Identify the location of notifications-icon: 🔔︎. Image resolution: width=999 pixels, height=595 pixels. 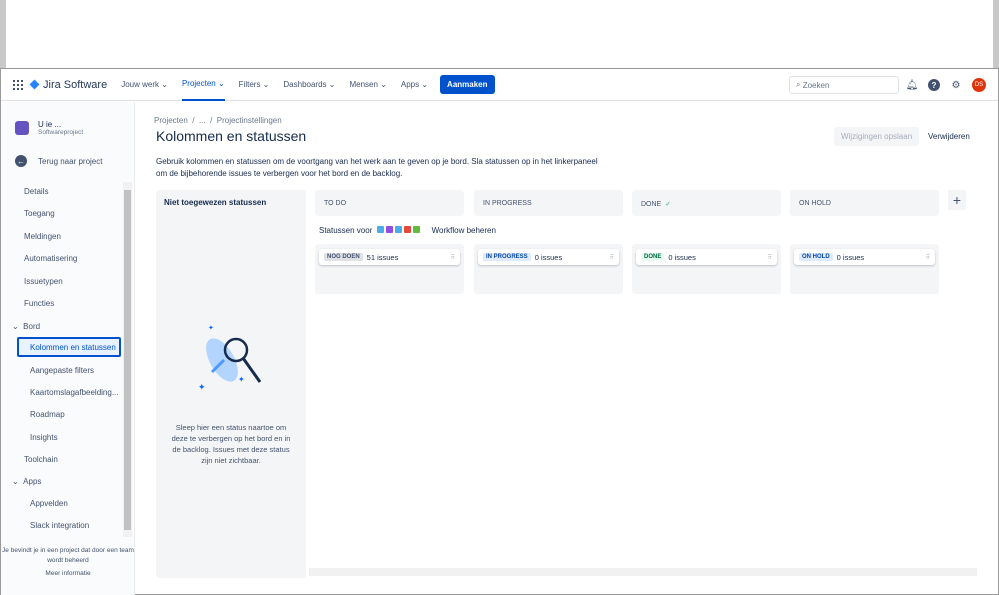
(912, 85).